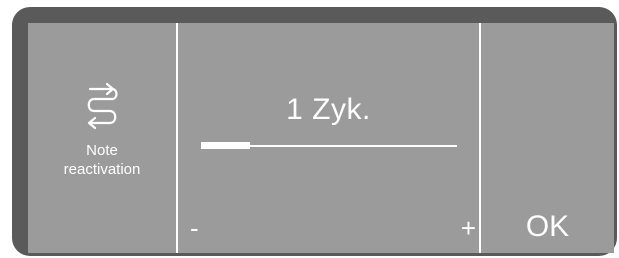 Image resolution: width=619 pixels, height=258 pixels. I want to click on ok-button: OK, so click(547, 229).